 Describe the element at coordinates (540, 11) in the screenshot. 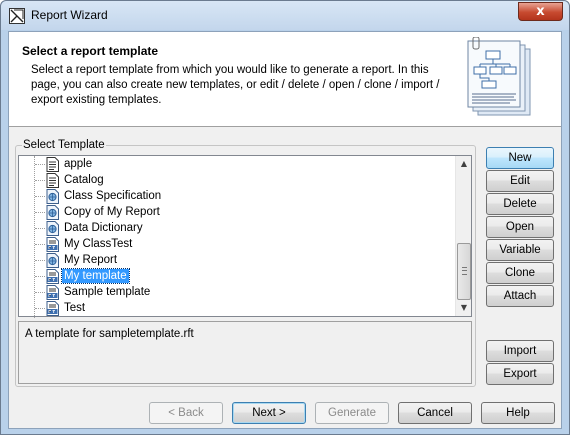

I see `close-button: x` at that location.